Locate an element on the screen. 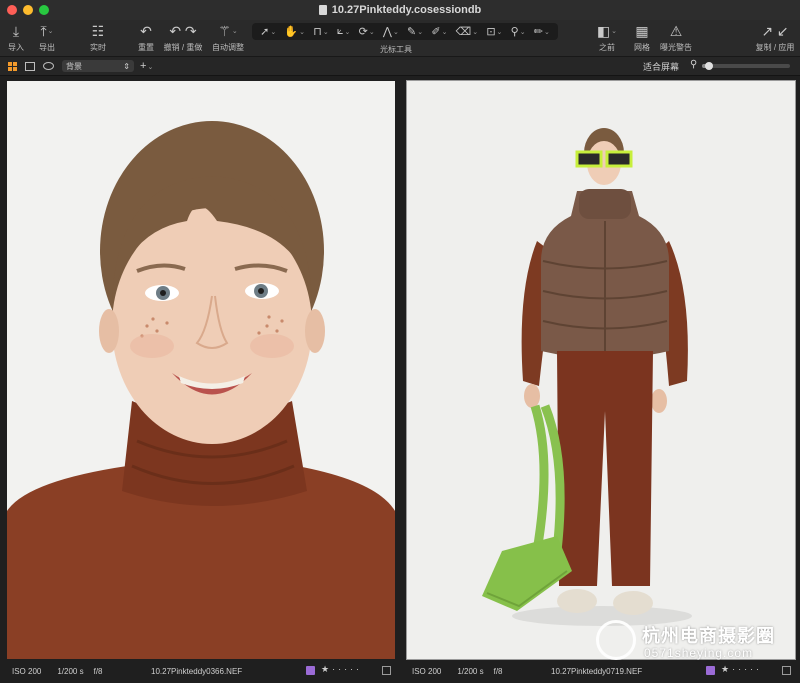  select-tool-icon: ➚ ⌄ is located at coordinates (268, 31).